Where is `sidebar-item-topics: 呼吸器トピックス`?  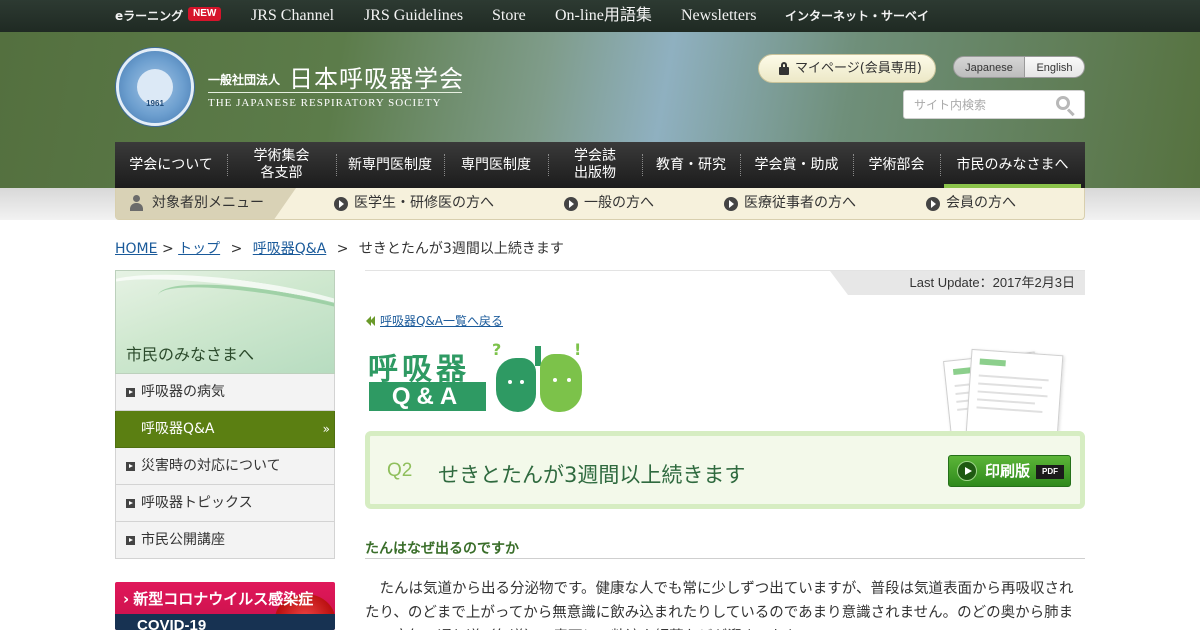 sidebar-item-topics: 呼吸器トピックス is located at coordinates (225, 503).